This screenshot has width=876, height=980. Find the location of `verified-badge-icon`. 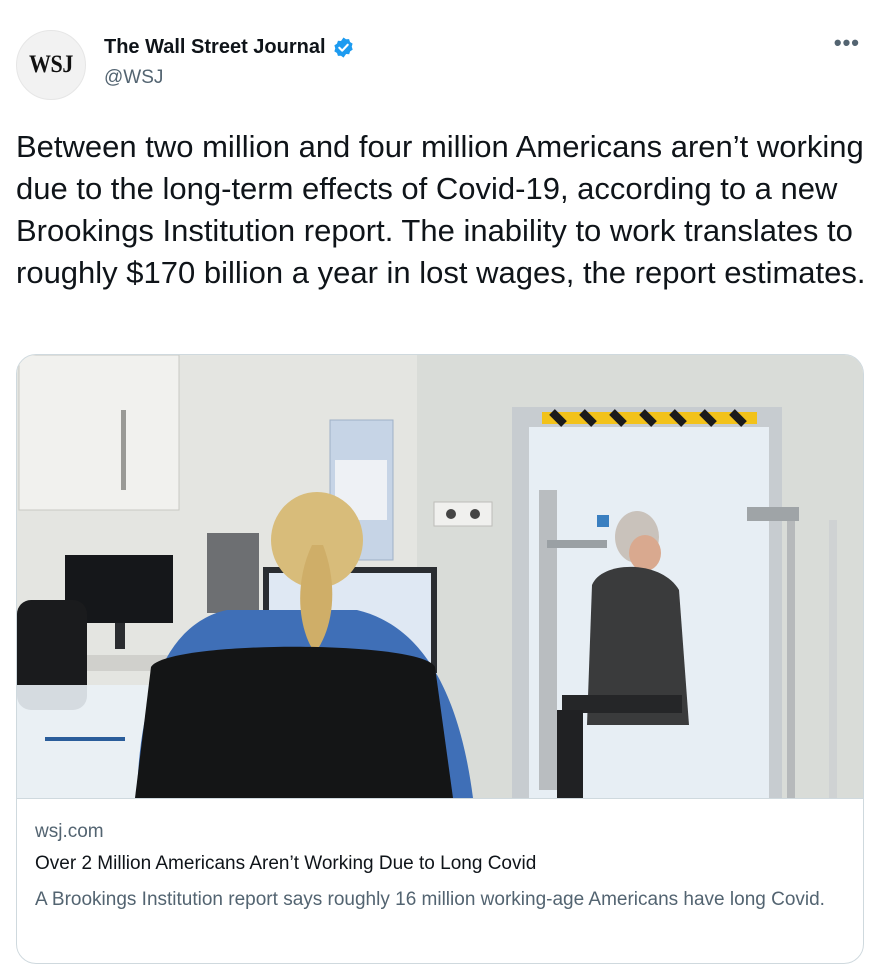

verified-badge-icon is located at coordinates (343, 47).